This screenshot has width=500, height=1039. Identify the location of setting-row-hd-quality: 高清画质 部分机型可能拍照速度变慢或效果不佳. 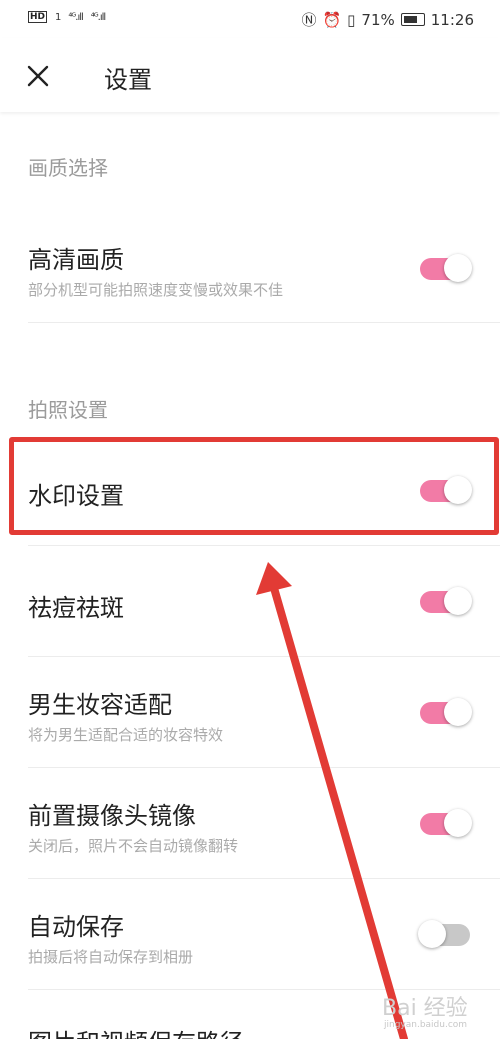
(250, 269).